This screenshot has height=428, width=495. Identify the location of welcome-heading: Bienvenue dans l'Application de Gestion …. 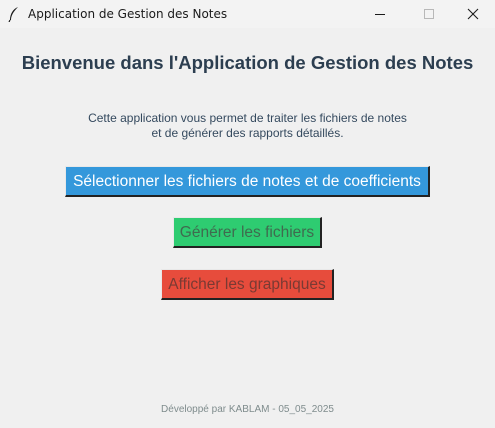
(247, 62).